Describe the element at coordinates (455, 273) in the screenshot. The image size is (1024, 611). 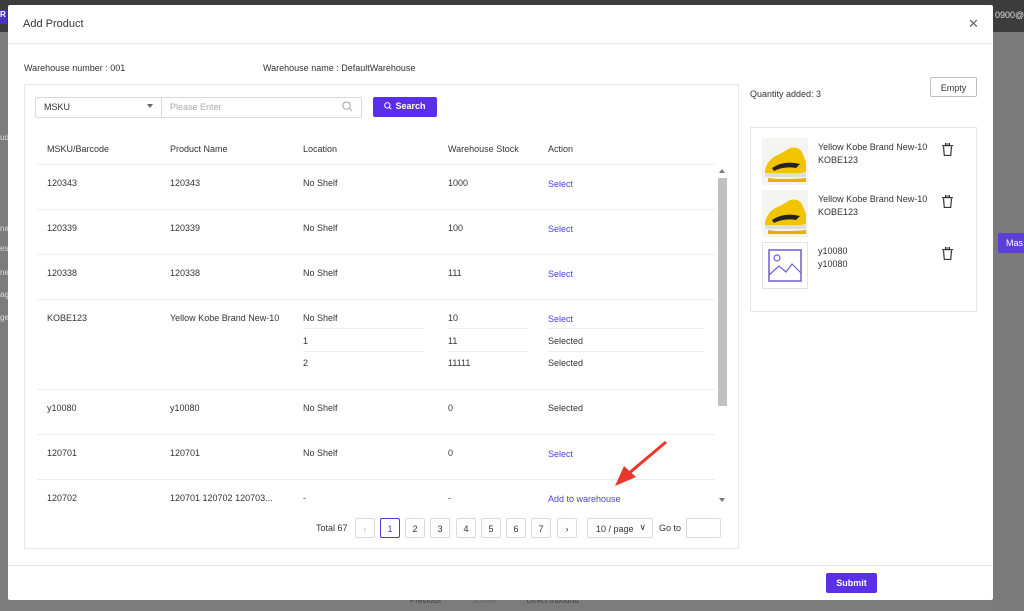
I see `row-stock: 111` at that location.